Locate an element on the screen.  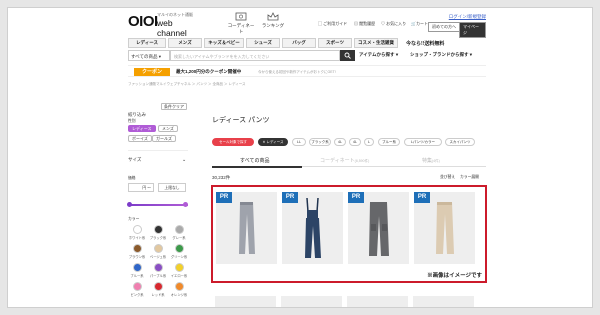
nav-tab-sports: スポーツ is located at coordinates (335, 43).